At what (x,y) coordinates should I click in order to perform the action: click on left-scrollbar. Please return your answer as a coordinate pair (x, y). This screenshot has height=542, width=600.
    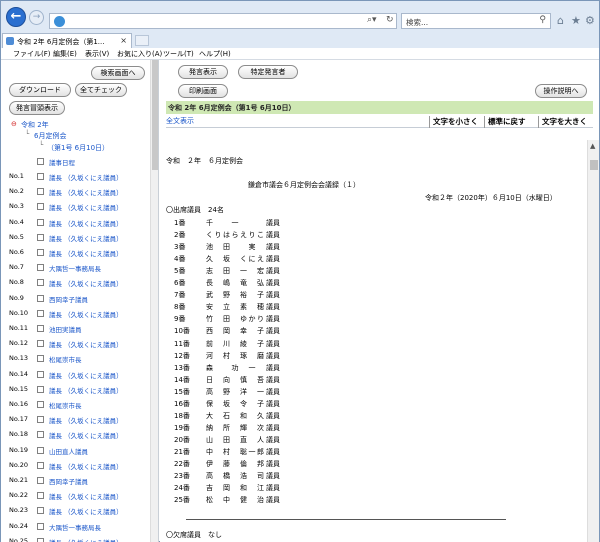
    Looking at the image, I should click on (154, 301).